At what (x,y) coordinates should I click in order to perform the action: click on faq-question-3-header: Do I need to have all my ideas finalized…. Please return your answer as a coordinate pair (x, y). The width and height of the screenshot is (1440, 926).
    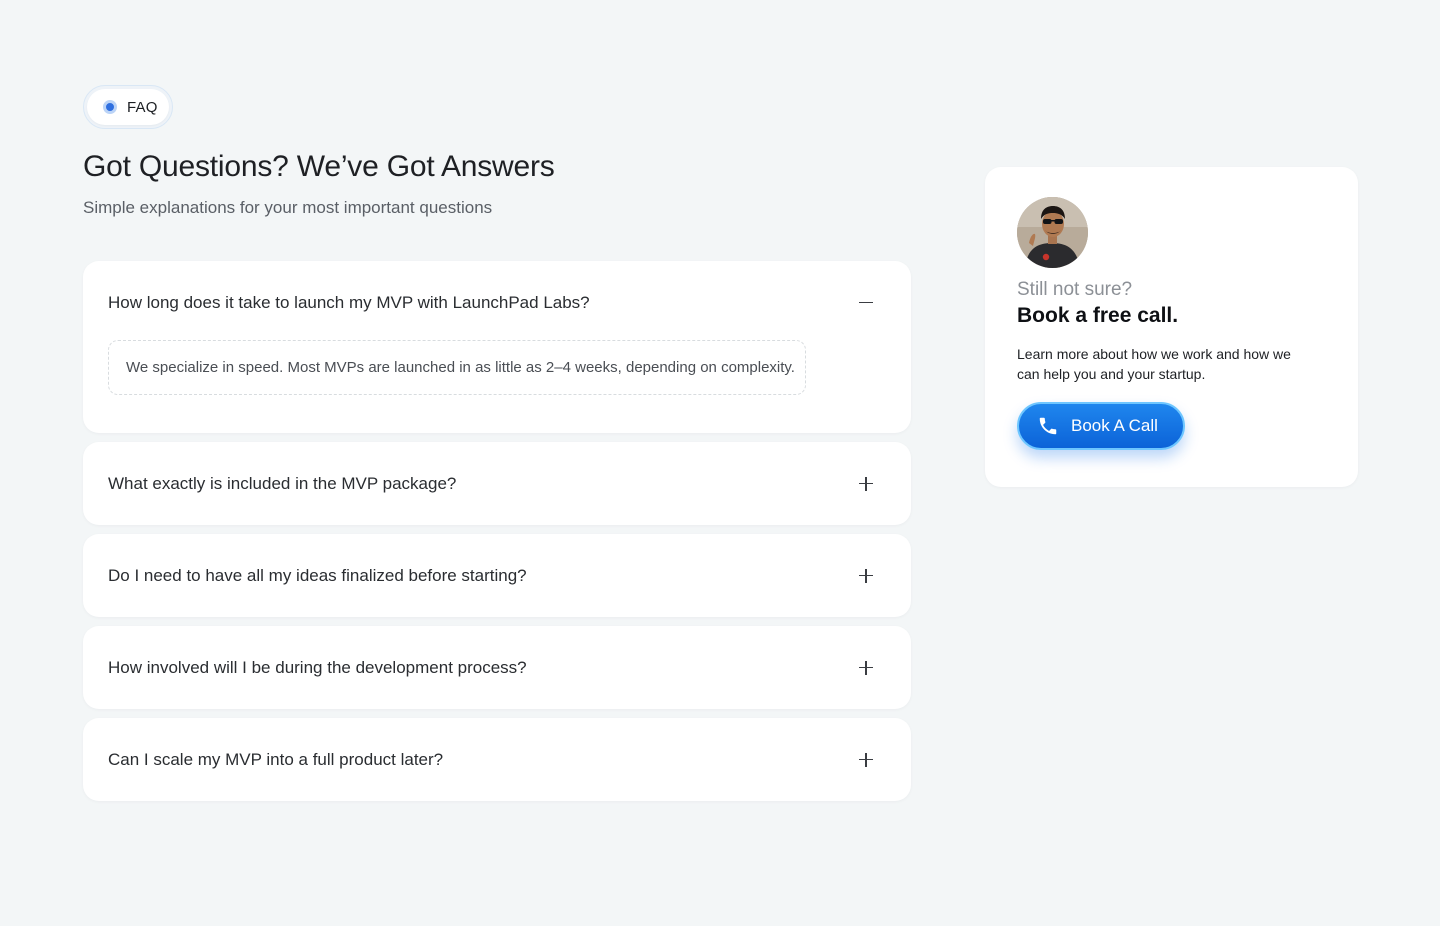
    Looking at the image, I should click on (497, 575).